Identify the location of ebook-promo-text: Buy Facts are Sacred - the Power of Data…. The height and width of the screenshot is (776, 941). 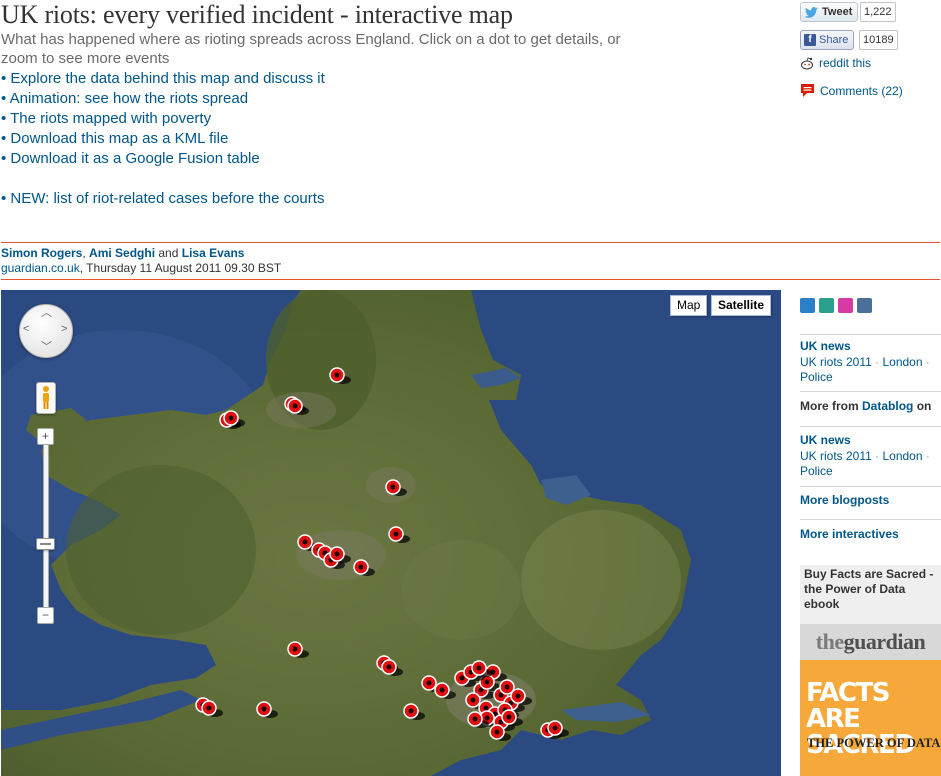
(872, 589).